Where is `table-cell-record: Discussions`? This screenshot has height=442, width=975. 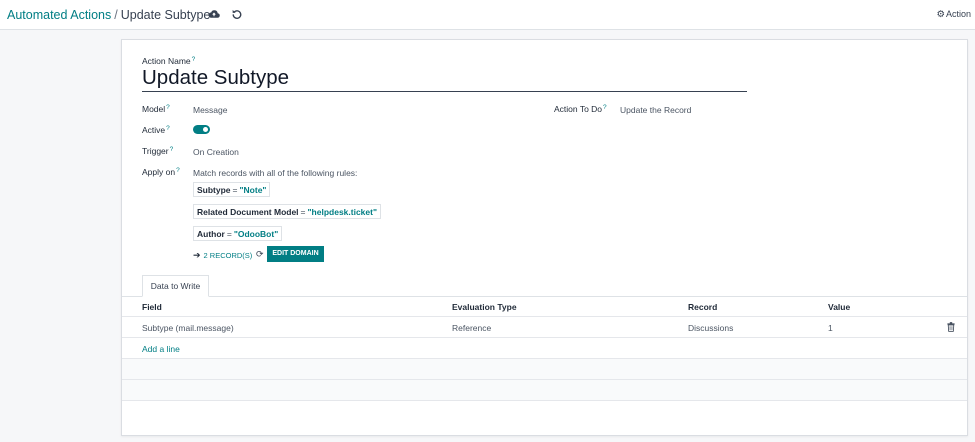 table-cell-record: Discussions is located at coordinates (710, 328).